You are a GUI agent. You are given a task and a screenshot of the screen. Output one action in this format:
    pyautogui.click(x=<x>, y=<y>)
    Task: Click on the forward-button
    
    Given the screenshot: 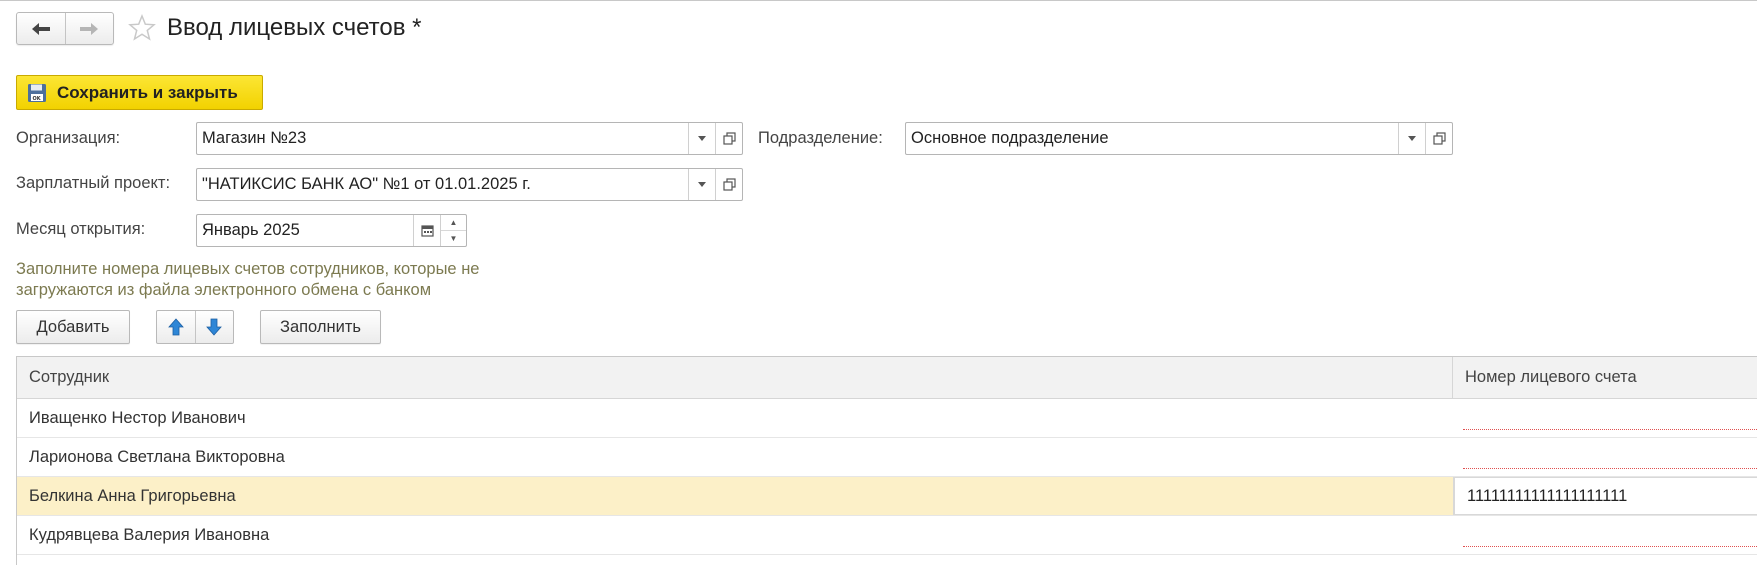 What is the action you would take?
    pyautogui.click(x=88, y=28)
    